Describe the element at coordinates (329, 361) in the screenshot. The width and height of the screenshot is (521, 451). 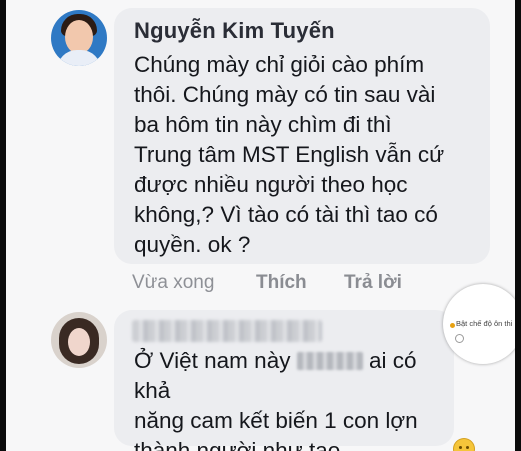
I see `redacted-word` at that location.